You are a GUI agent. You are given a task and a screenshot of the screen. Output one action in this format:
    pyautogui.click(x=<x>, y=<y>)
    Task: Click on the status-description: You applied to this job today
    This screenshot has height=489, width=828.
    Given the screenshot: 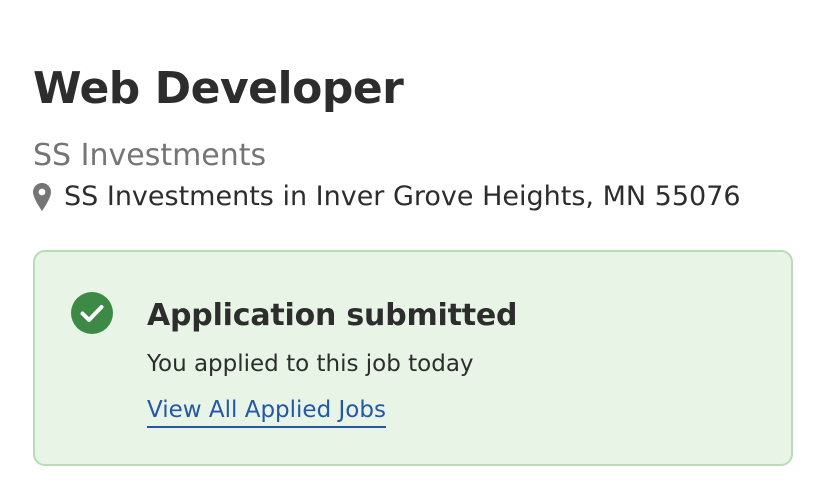 What is the action you would take?
    pyautogui.click(x=310, y=364)
    